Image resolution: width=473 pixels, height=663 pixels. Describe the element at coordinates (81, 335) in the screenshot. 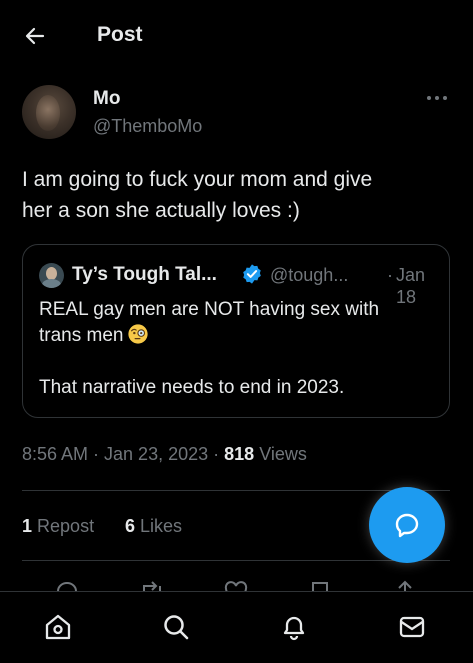

I see `quoted-text-fragment: trans men` at that location.